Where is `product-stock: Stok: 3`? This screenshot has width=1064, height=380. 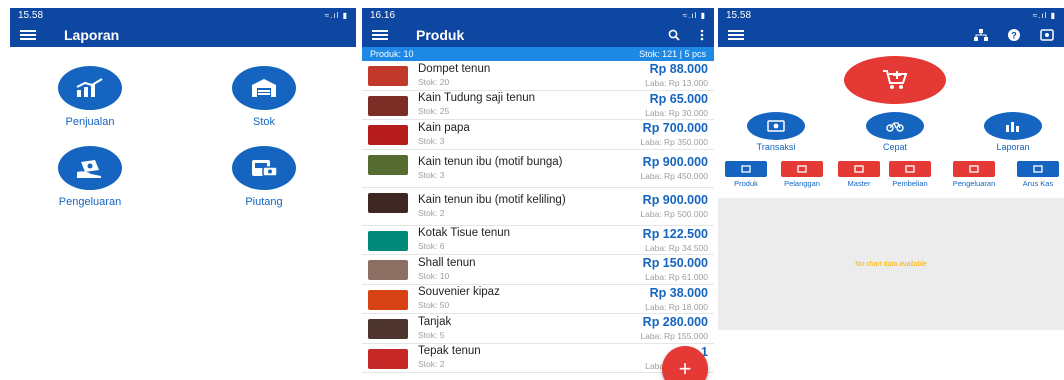 product-stock: Stok: 3 is located at coordinates (431, 140).